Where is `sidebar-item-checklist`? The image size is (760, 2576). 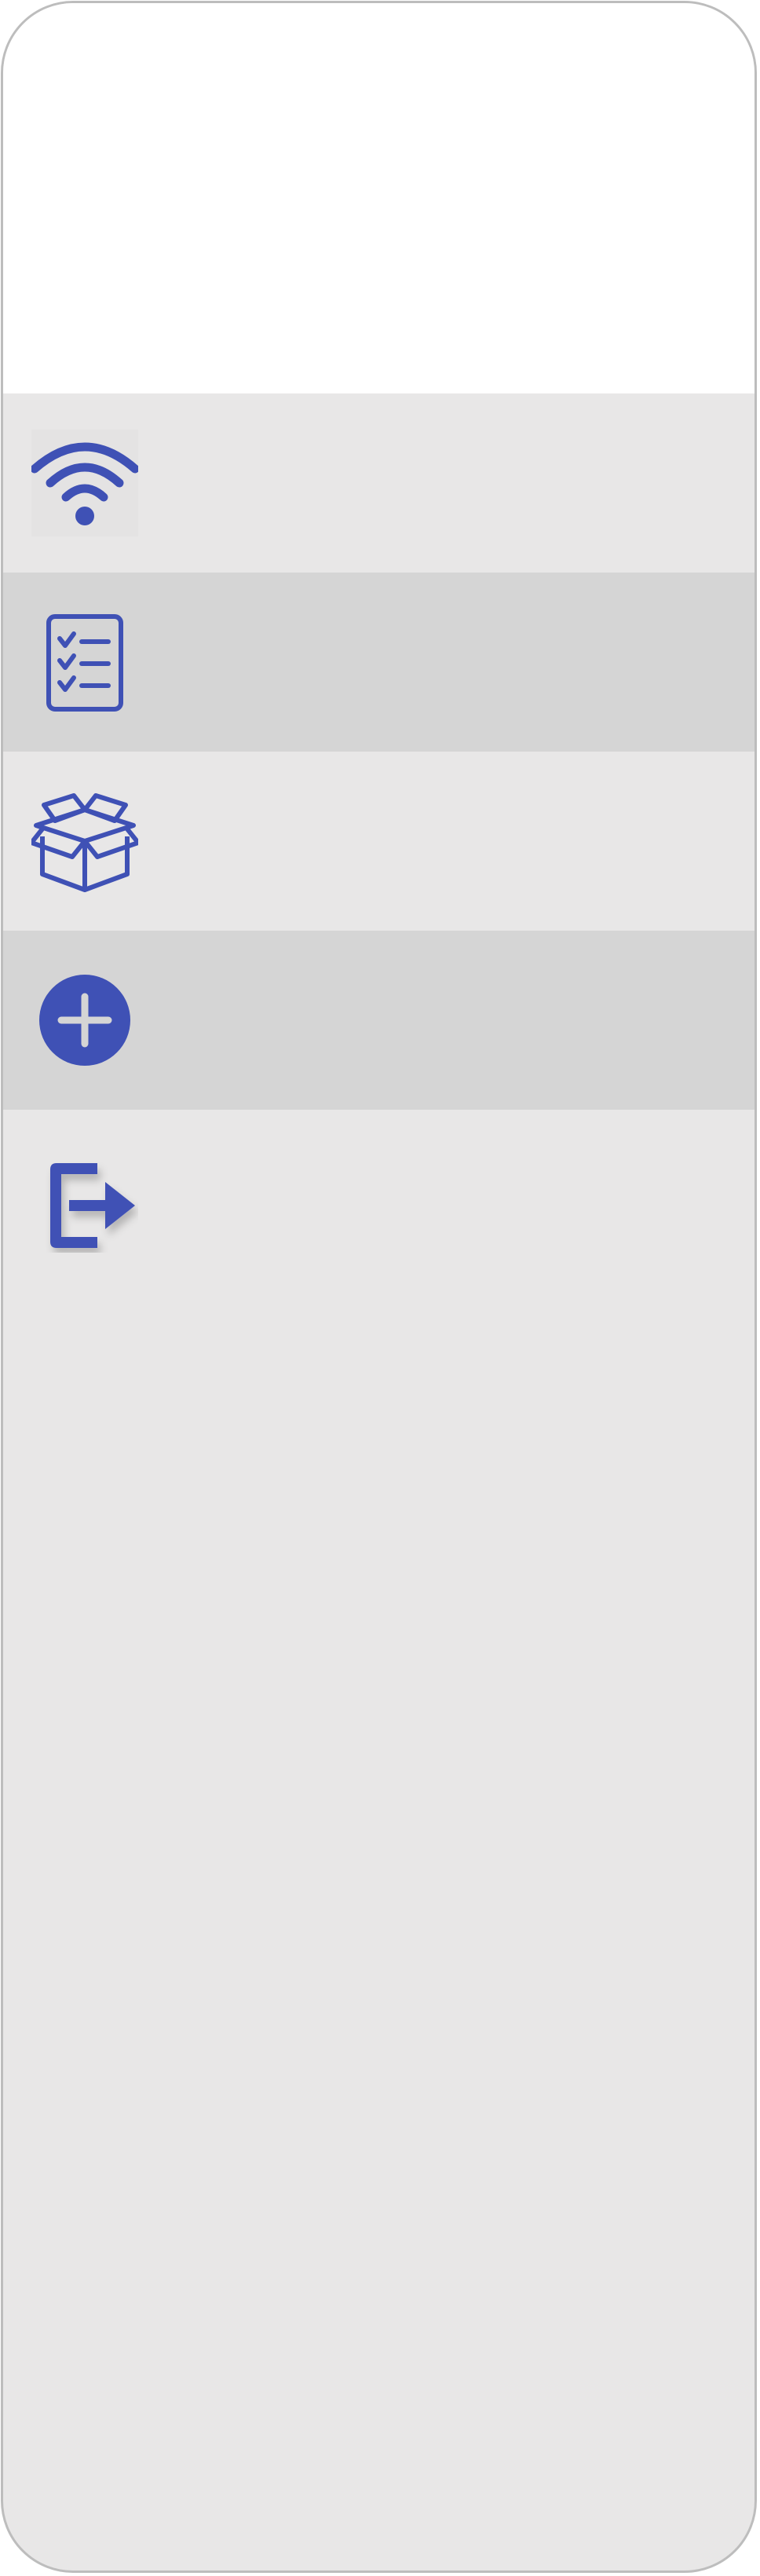
sidebar-item-checklist is located at coordinates (379, 663).